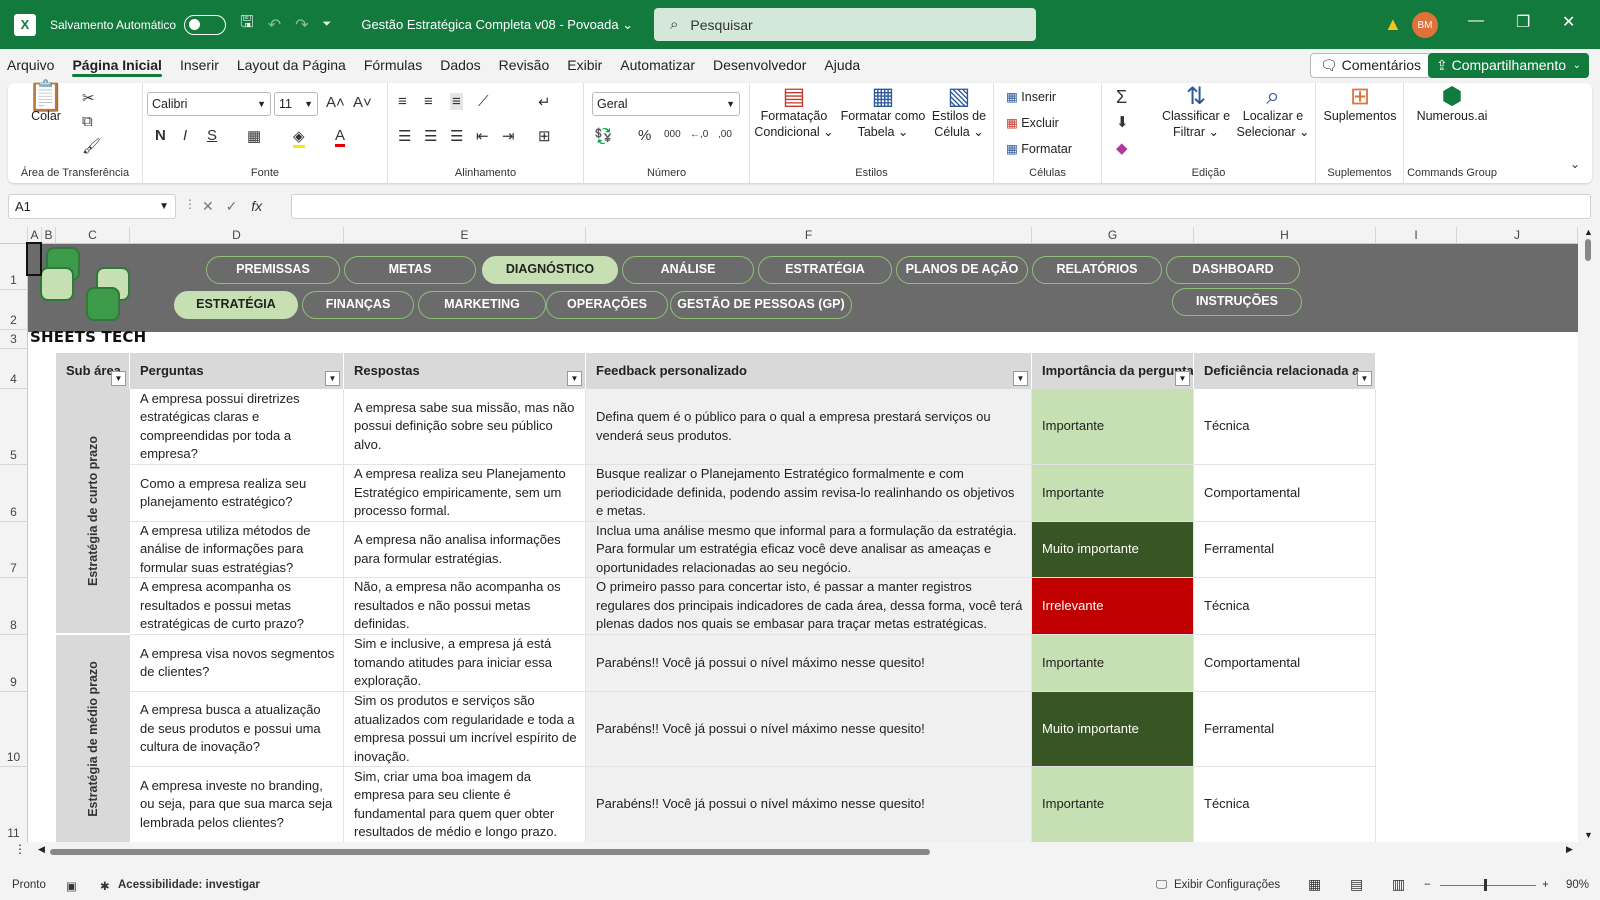  Describe the element at coordinates (362, 102) in the screenshot. I see `decrease-font-icon: A˅` at that location.